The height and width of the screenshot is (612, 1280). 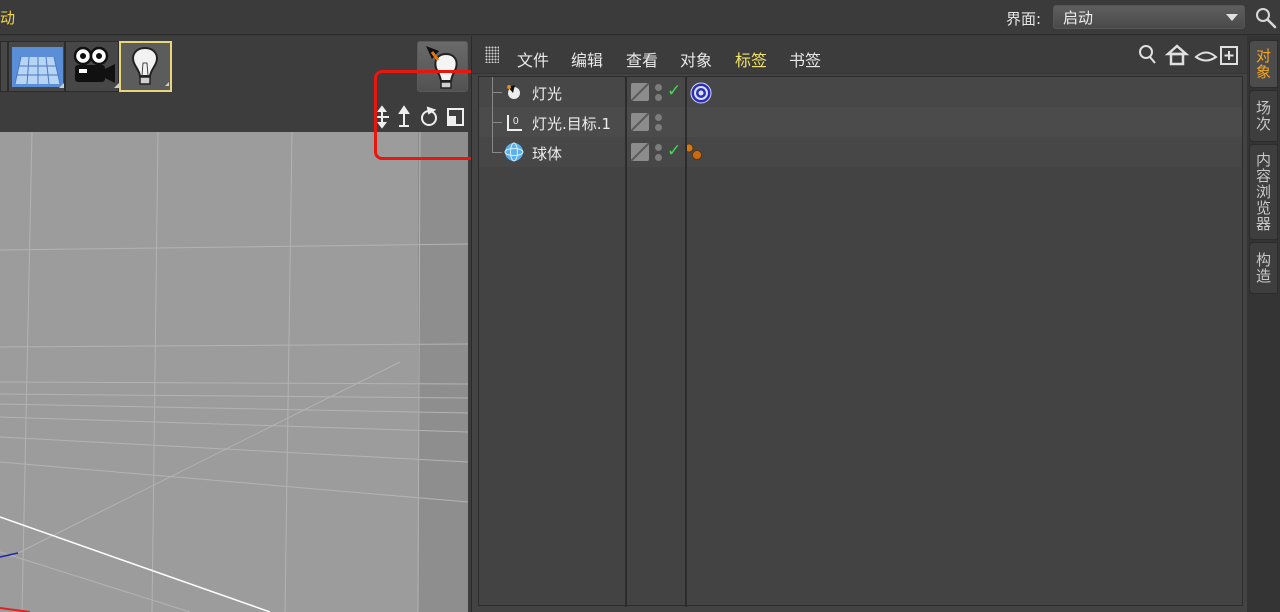 I want to click on svg-text: 0, so click(x=516, y=121).